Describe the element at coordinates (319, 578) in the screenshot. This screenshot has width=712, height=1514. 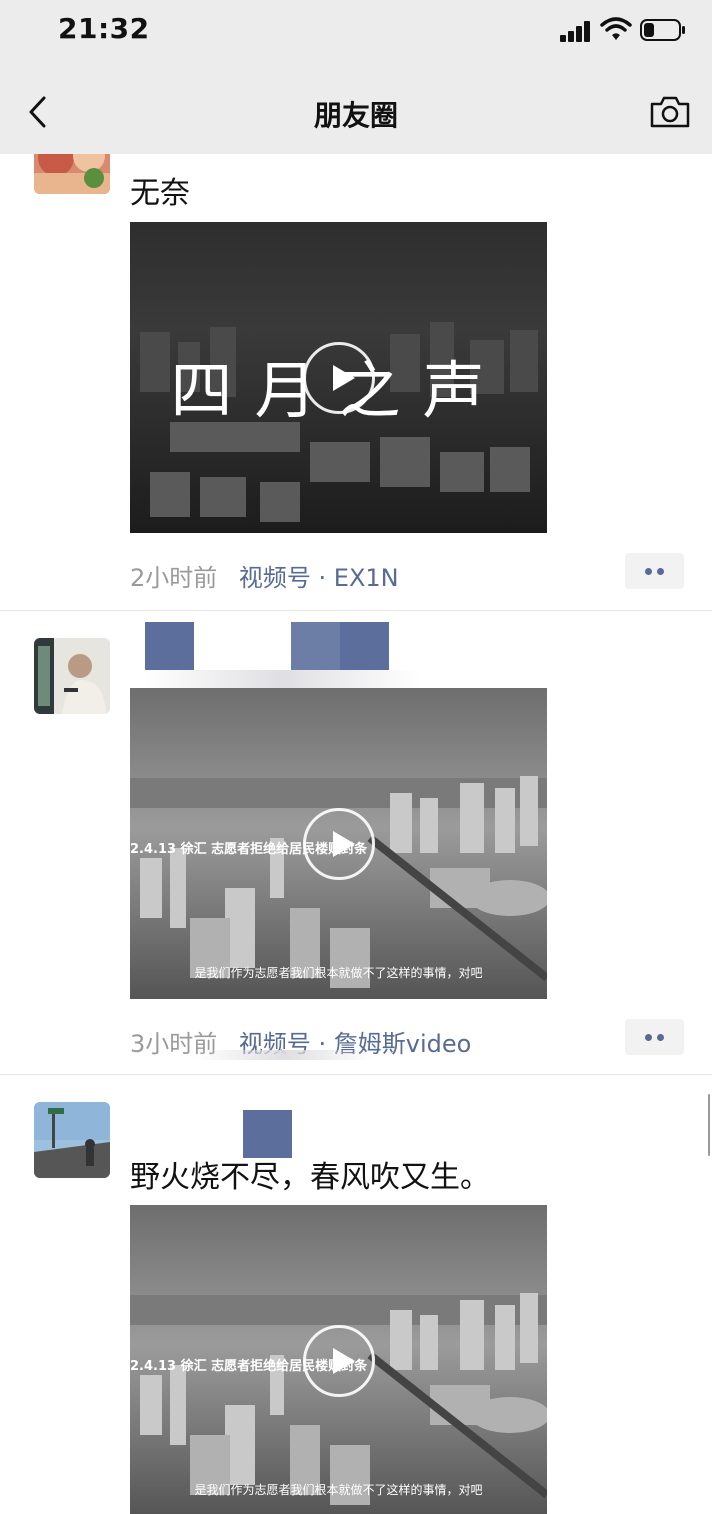
I see `post-source-link: 视频号 · EX1N` at that location.